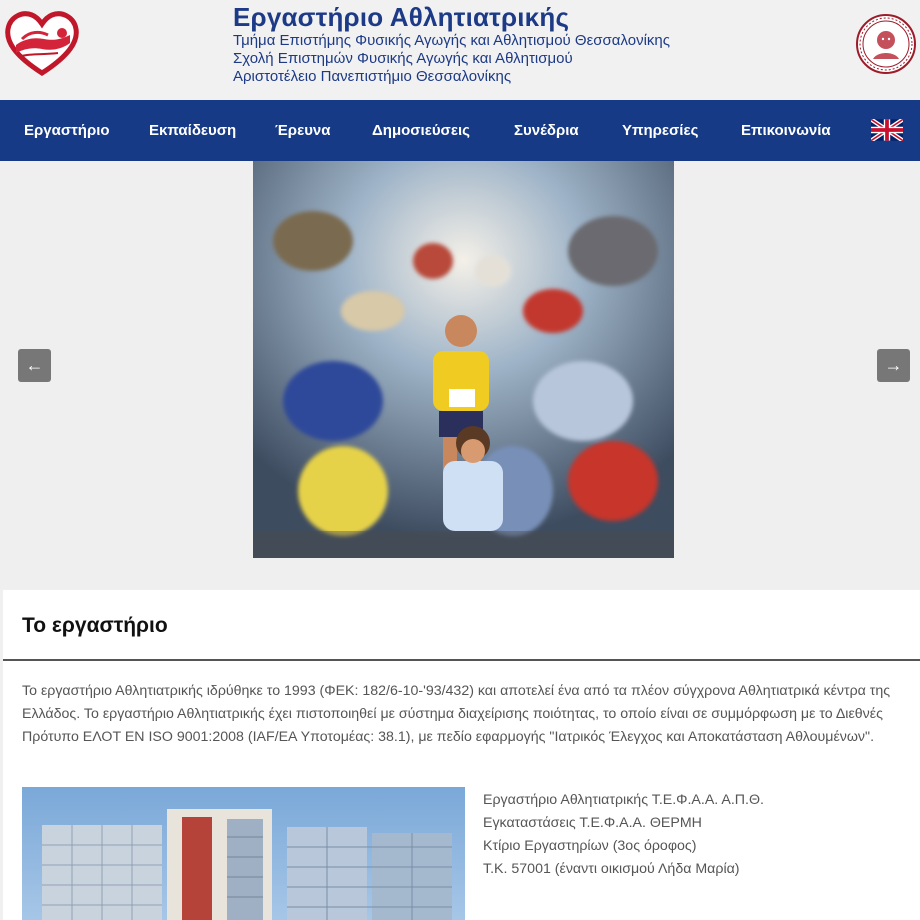  What do you see at coordinates (592, 823) in the screenshot?
I see `address-line: Εγκαταστάσεις Τ.Ε.Φ.Α.Α. ΘΕΡΜΗ` at bounding box center [592, 823].